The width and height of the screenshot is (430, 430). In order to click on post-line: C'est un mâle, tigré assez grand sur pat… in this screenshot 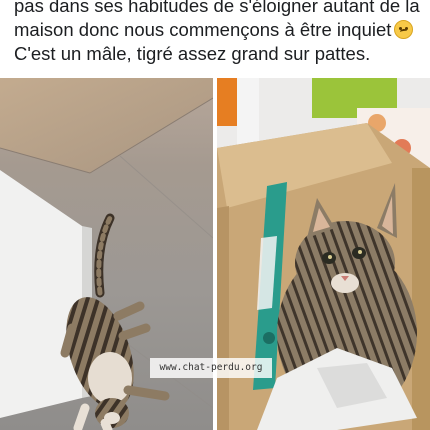, I will do `click(192, 53)`.